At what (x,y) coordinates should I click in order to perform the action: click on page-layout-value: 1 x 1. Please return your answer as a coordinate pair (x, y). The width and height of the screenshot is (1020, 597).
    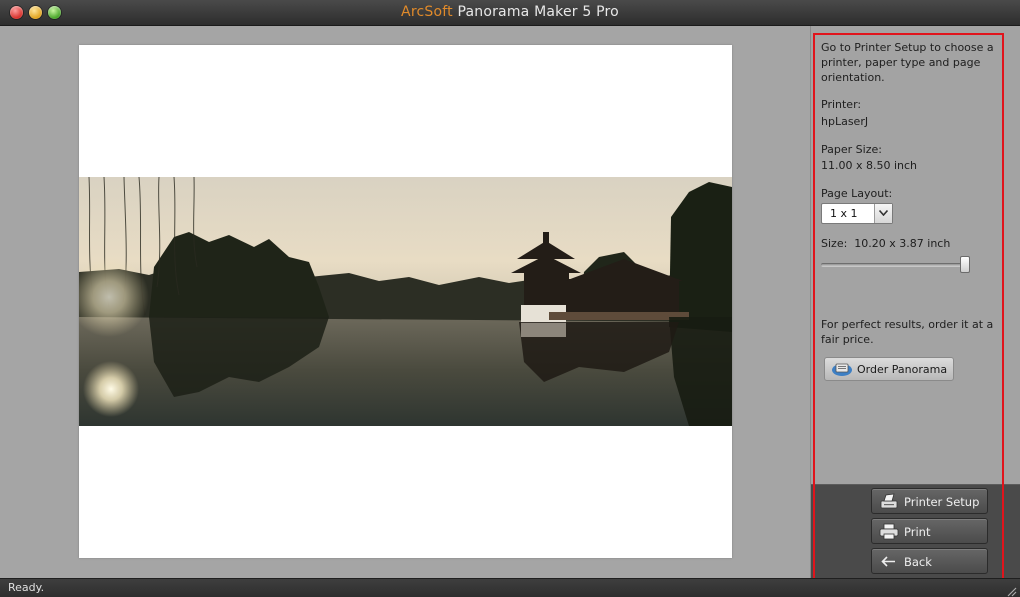
    Looking at the image, I should click on (844, 213).